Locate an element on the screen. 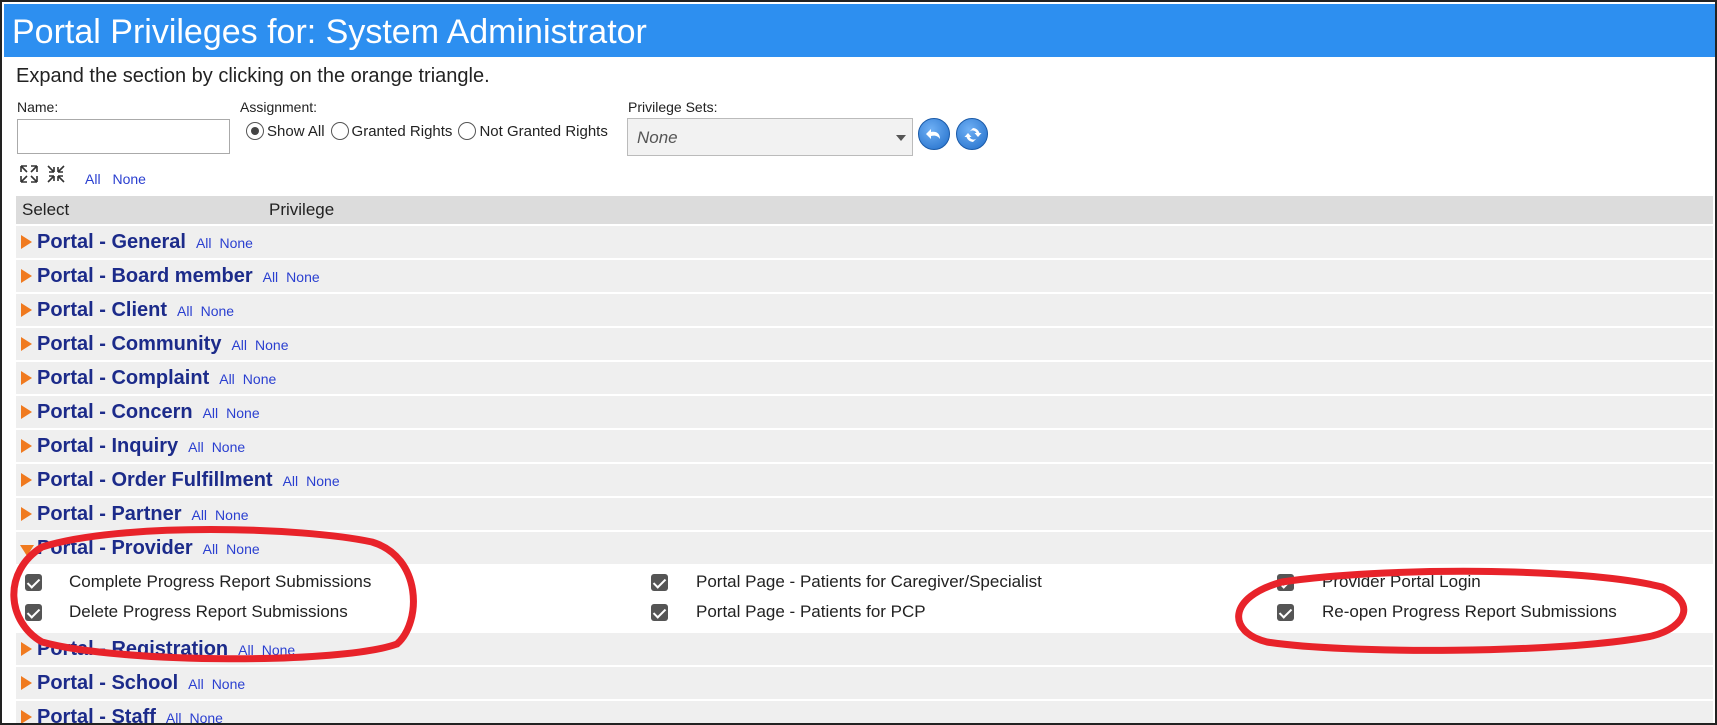 The width and height of the screenshot is (1717, 725). group-name: Portal - Client is located at coordinates (102, 310).